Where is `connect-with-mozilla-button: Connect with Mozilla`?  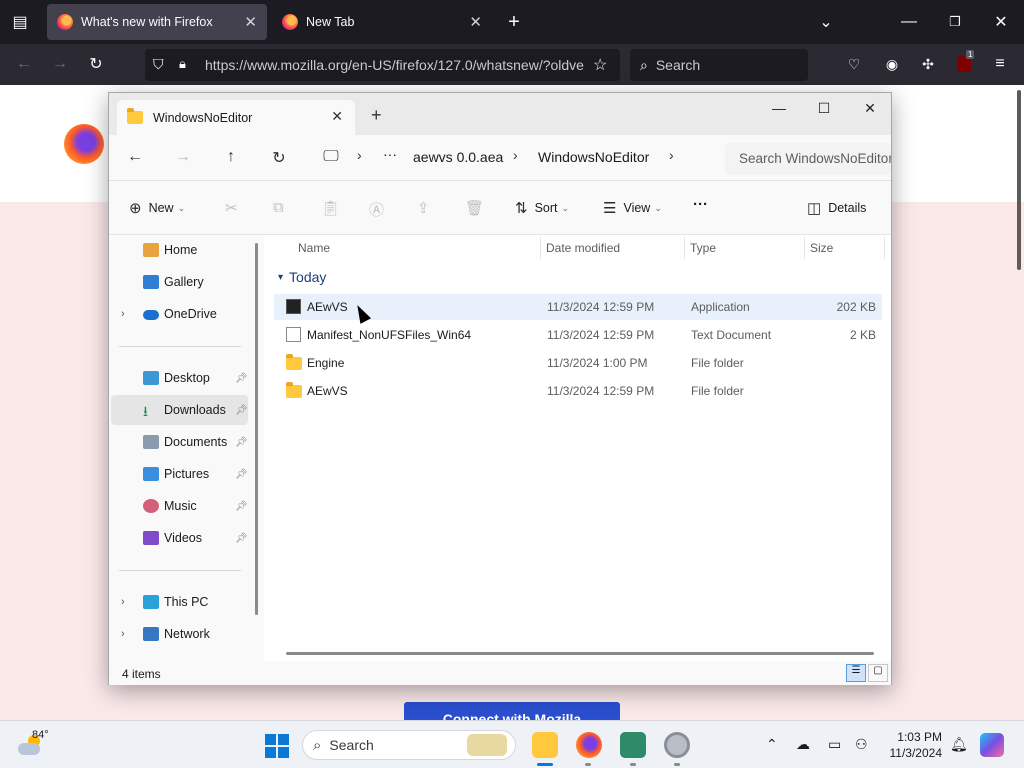
connect-with-mozilla-button: Connect with Mozilla is located at coordinates (512, 712).